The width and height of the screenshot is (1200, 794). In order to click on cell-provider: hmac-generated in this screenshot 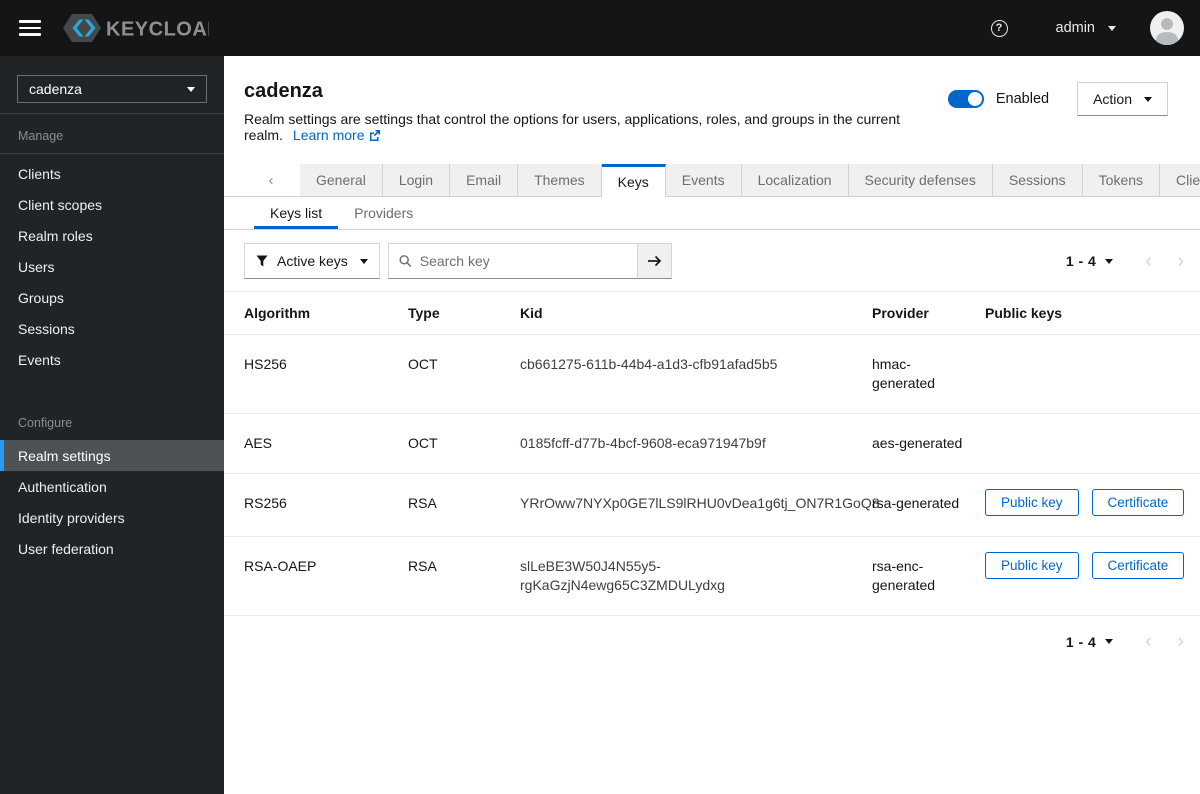, I will do `click(904, 373)`.